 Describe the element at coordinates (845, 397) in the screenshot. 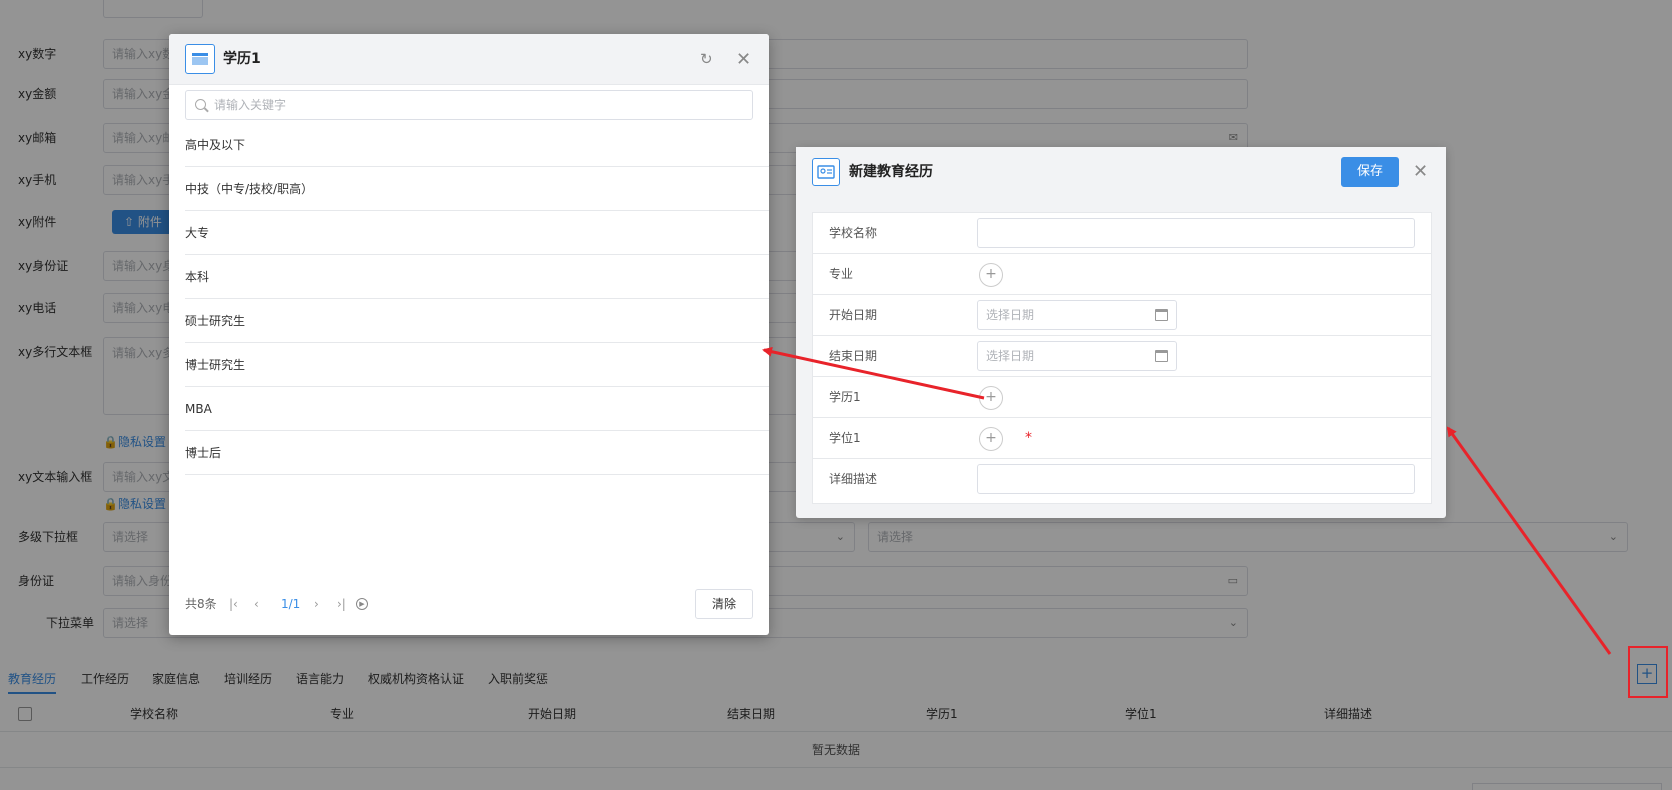

I see `field-label: 学历1` at that location.